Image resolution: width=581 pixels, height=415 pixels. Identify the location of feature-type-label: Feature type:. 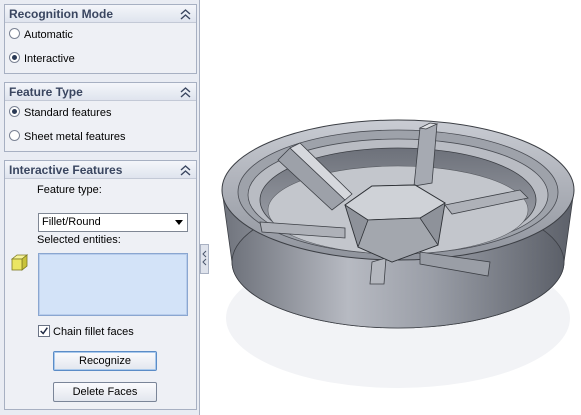
(69, 190).